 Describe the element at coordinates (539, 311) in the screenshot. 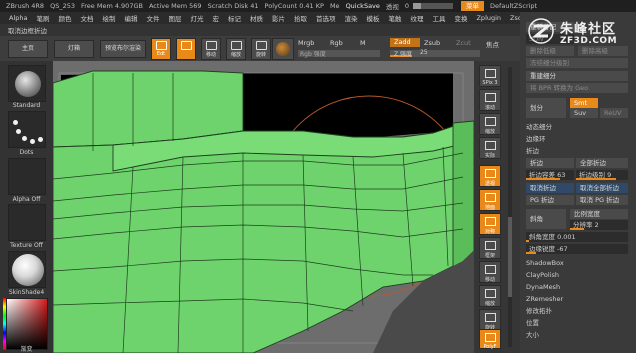

I see `modify-topology-header: 修改拓扑` at that location.